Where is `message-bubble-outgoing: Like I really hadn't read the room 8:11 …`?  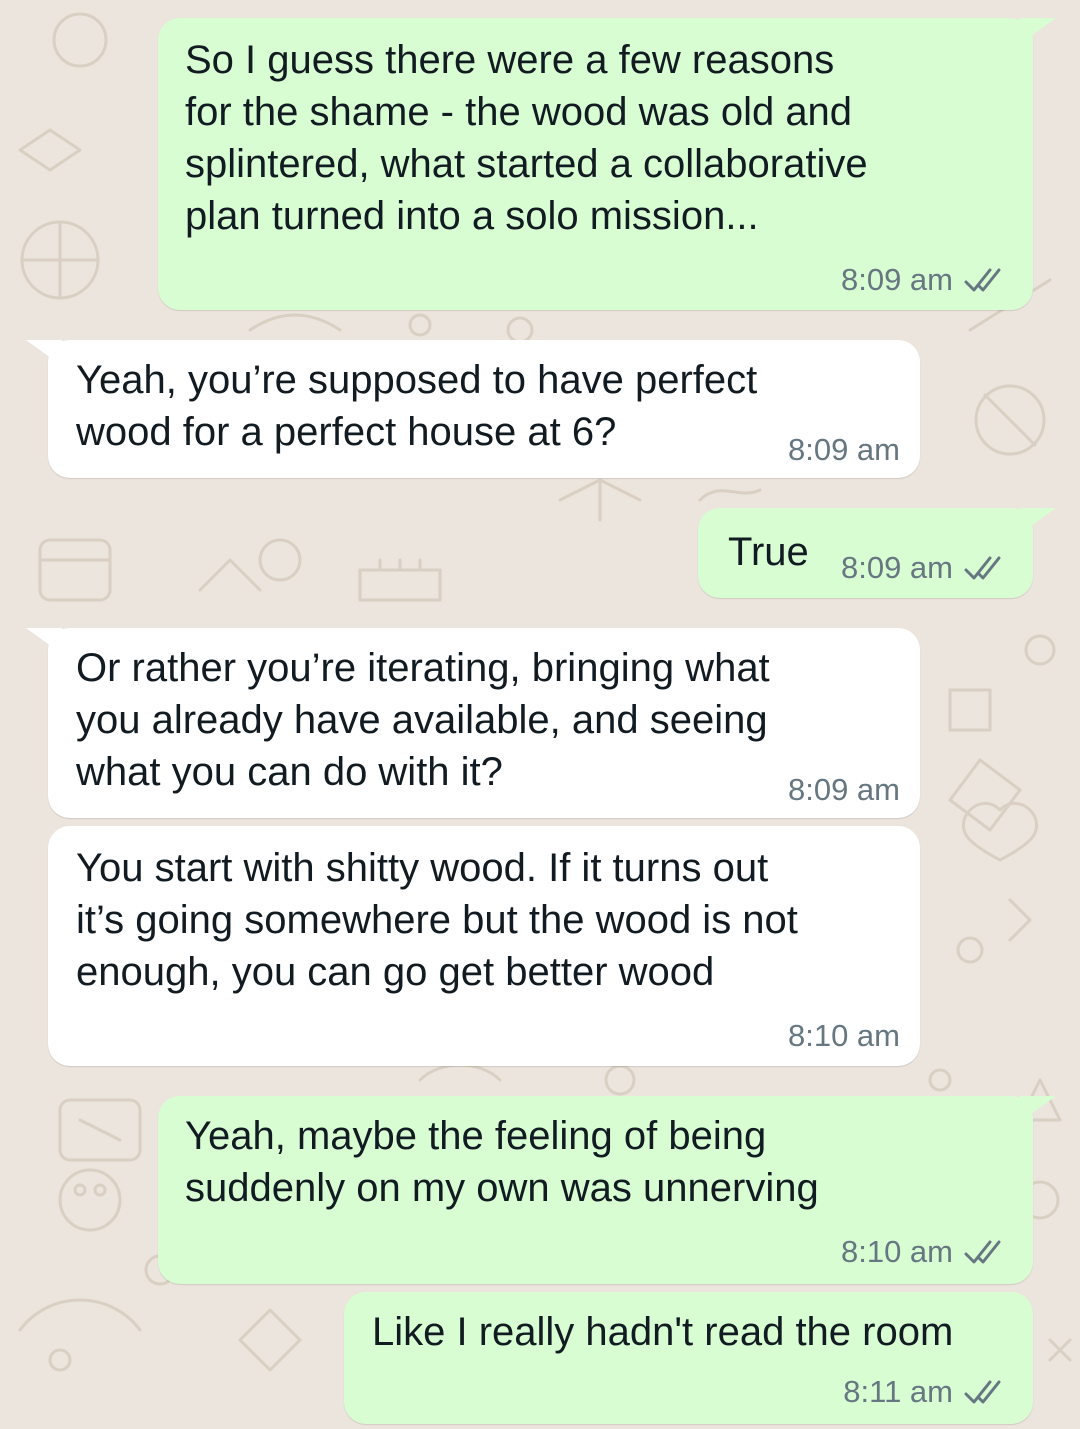
message-bubble-outgoing: Like I really hadn't read the room 8:11 … is located at coordinates (688, 1358).